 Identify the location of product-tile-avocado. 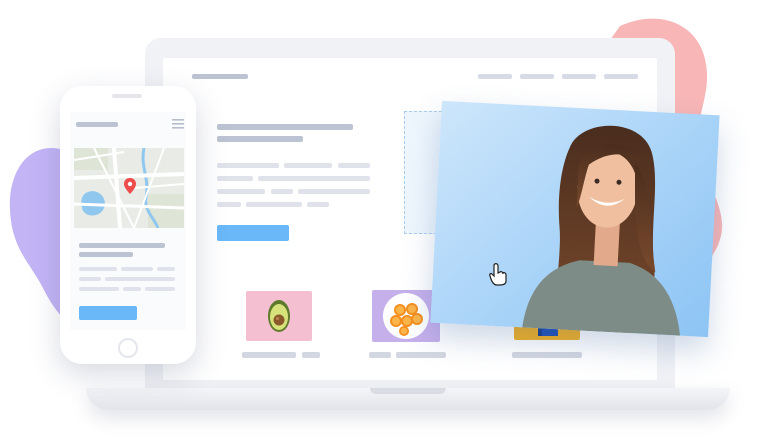
(279, 316).